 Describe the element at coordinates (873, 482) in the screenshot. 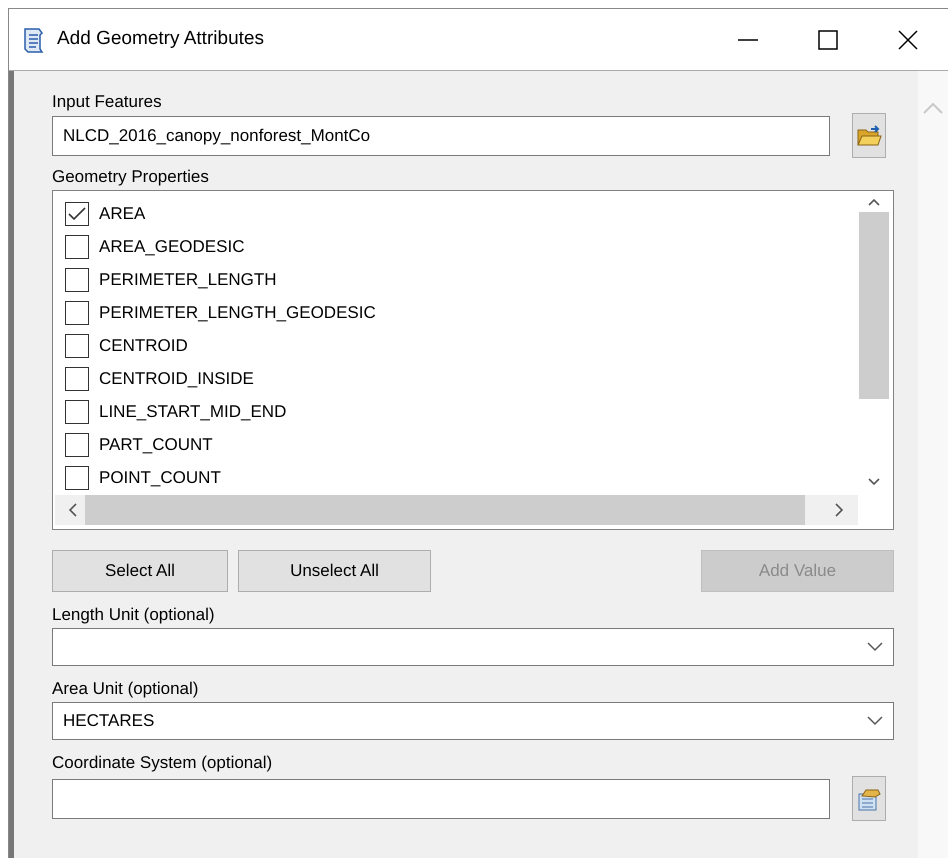

I see `scroll-down-icon` at that location.